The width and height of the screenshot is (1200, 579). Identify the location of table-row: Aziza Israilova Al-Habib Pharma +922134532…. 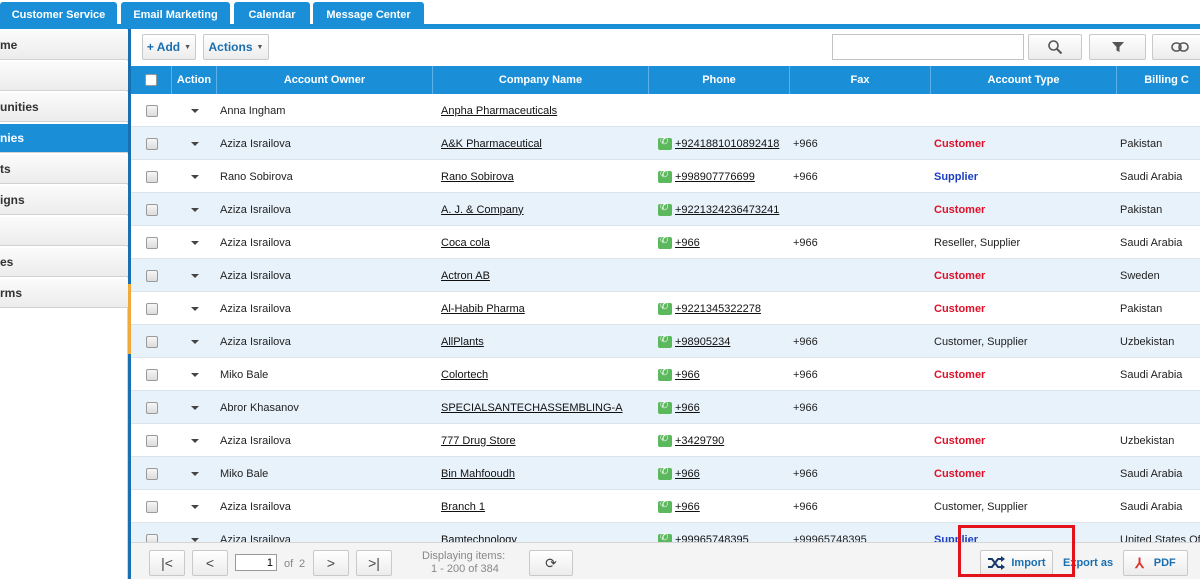
(665, 308).